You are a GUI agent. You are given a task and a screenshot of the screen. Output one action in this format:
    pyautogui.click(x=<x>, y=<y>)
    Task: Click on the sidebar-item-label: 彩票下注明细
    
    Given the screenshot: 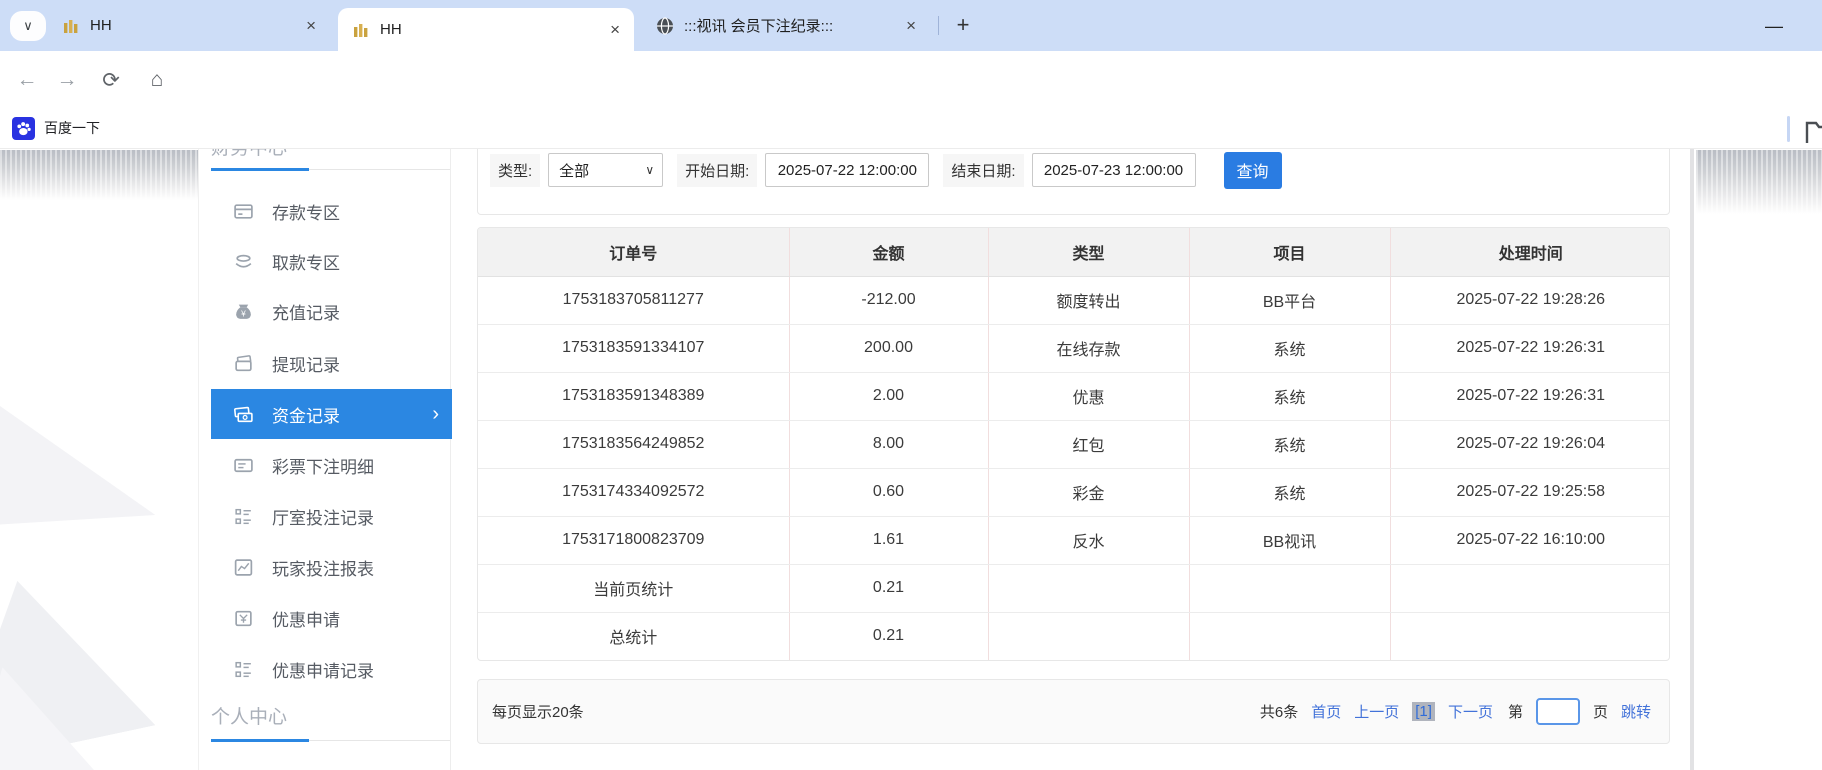 What is the action you would take?
    pyautogui.click(x=323, y=467)
    